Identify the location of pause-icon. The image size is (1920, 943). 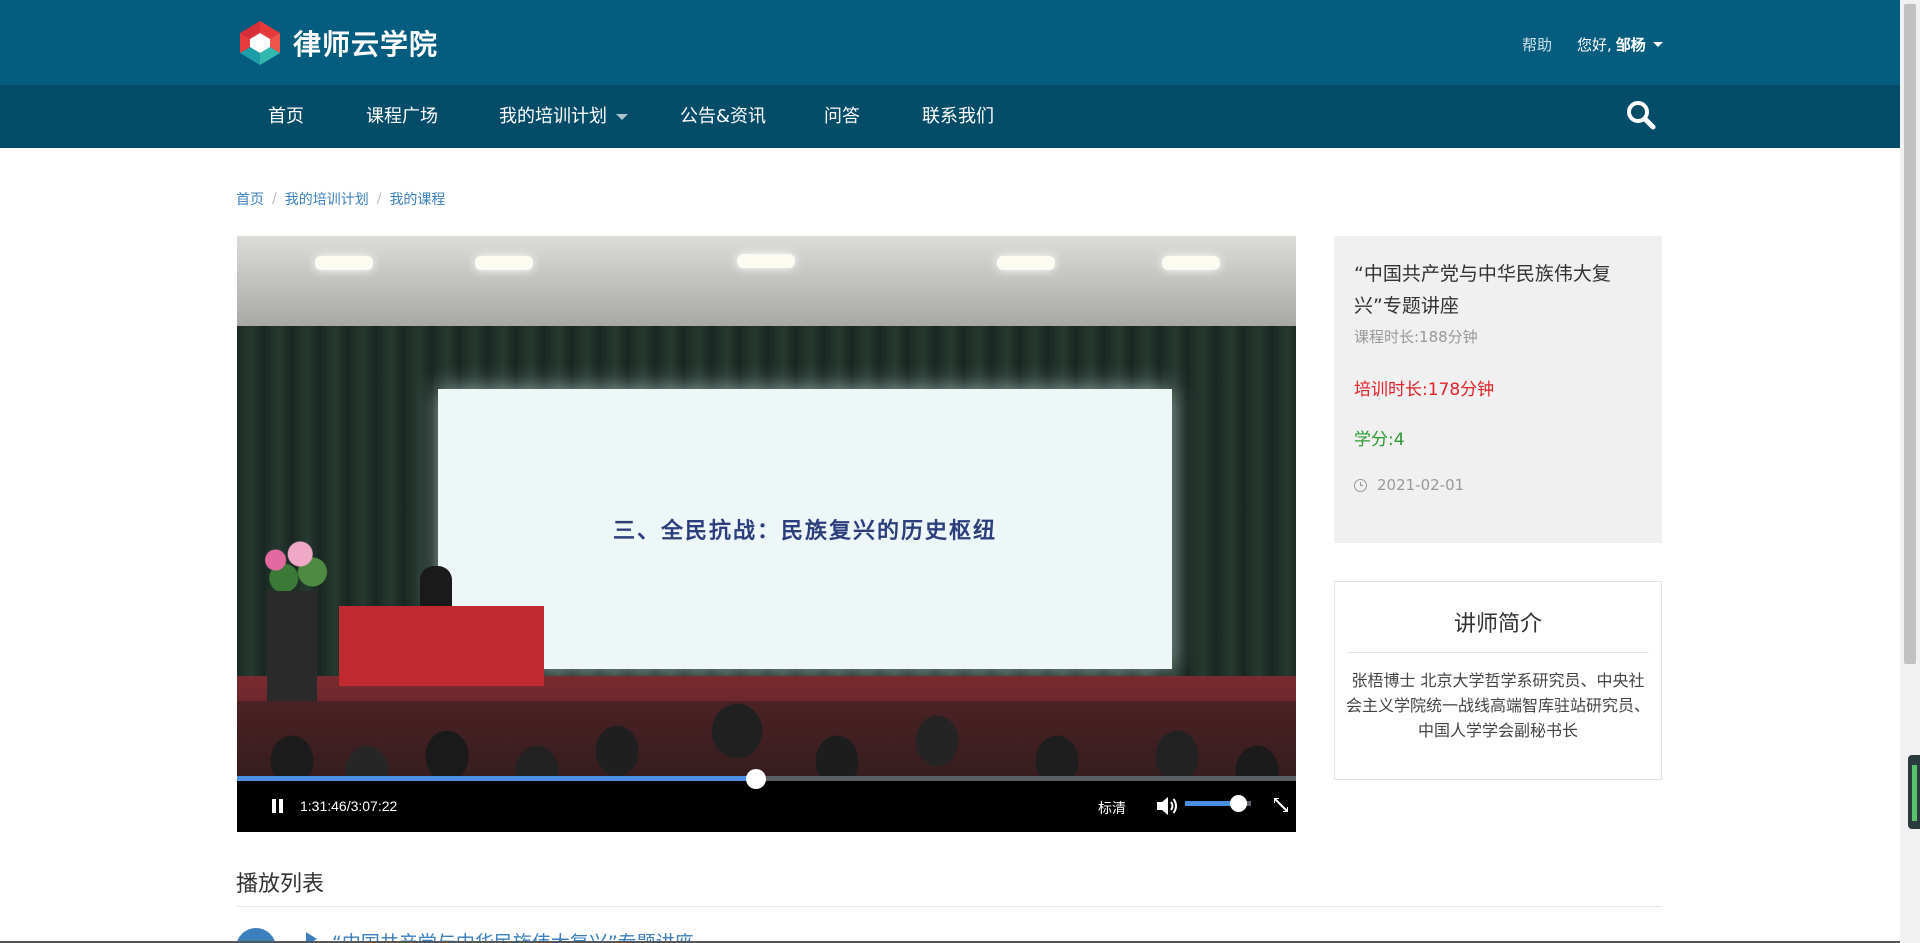
(278, 806).